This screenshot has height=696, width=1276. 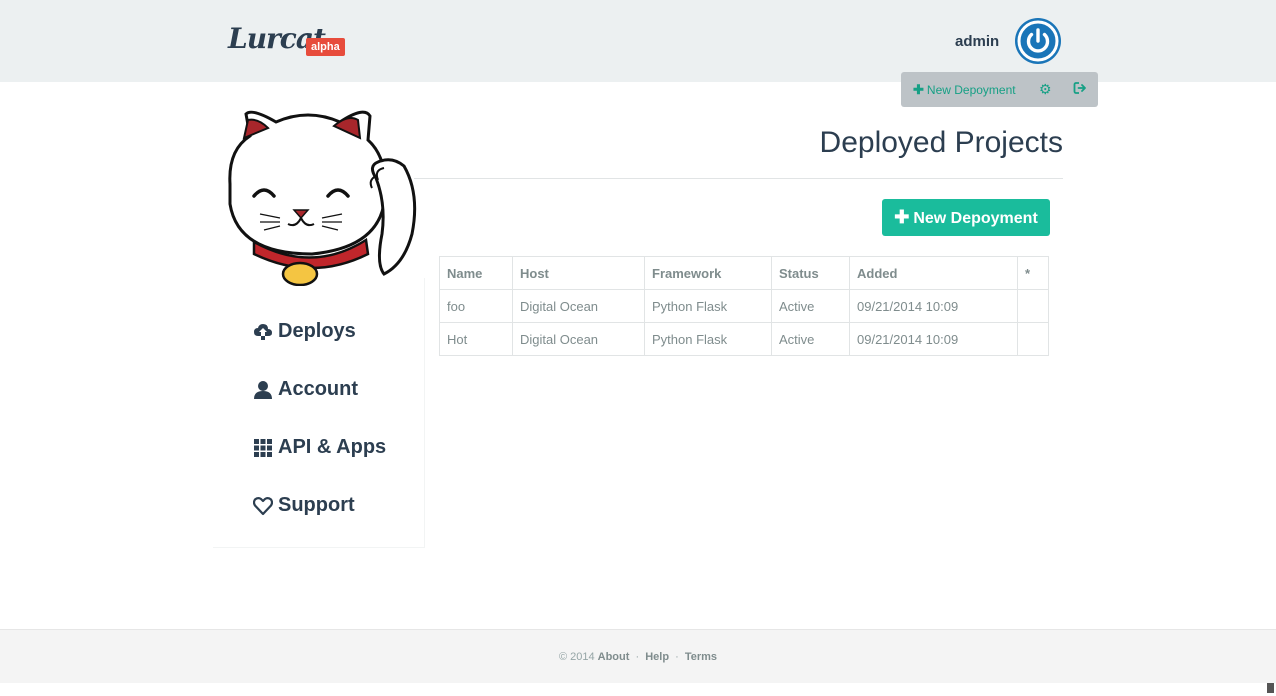 I want to click on grid-icon, so click(x=264, y=448).